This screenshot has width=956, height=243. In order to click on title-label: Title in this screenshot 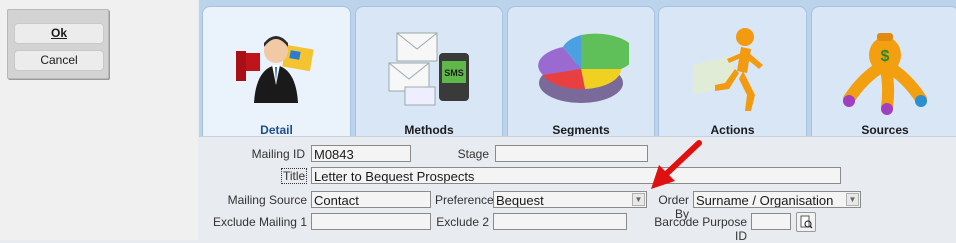, I will do `click(294, 176)`.